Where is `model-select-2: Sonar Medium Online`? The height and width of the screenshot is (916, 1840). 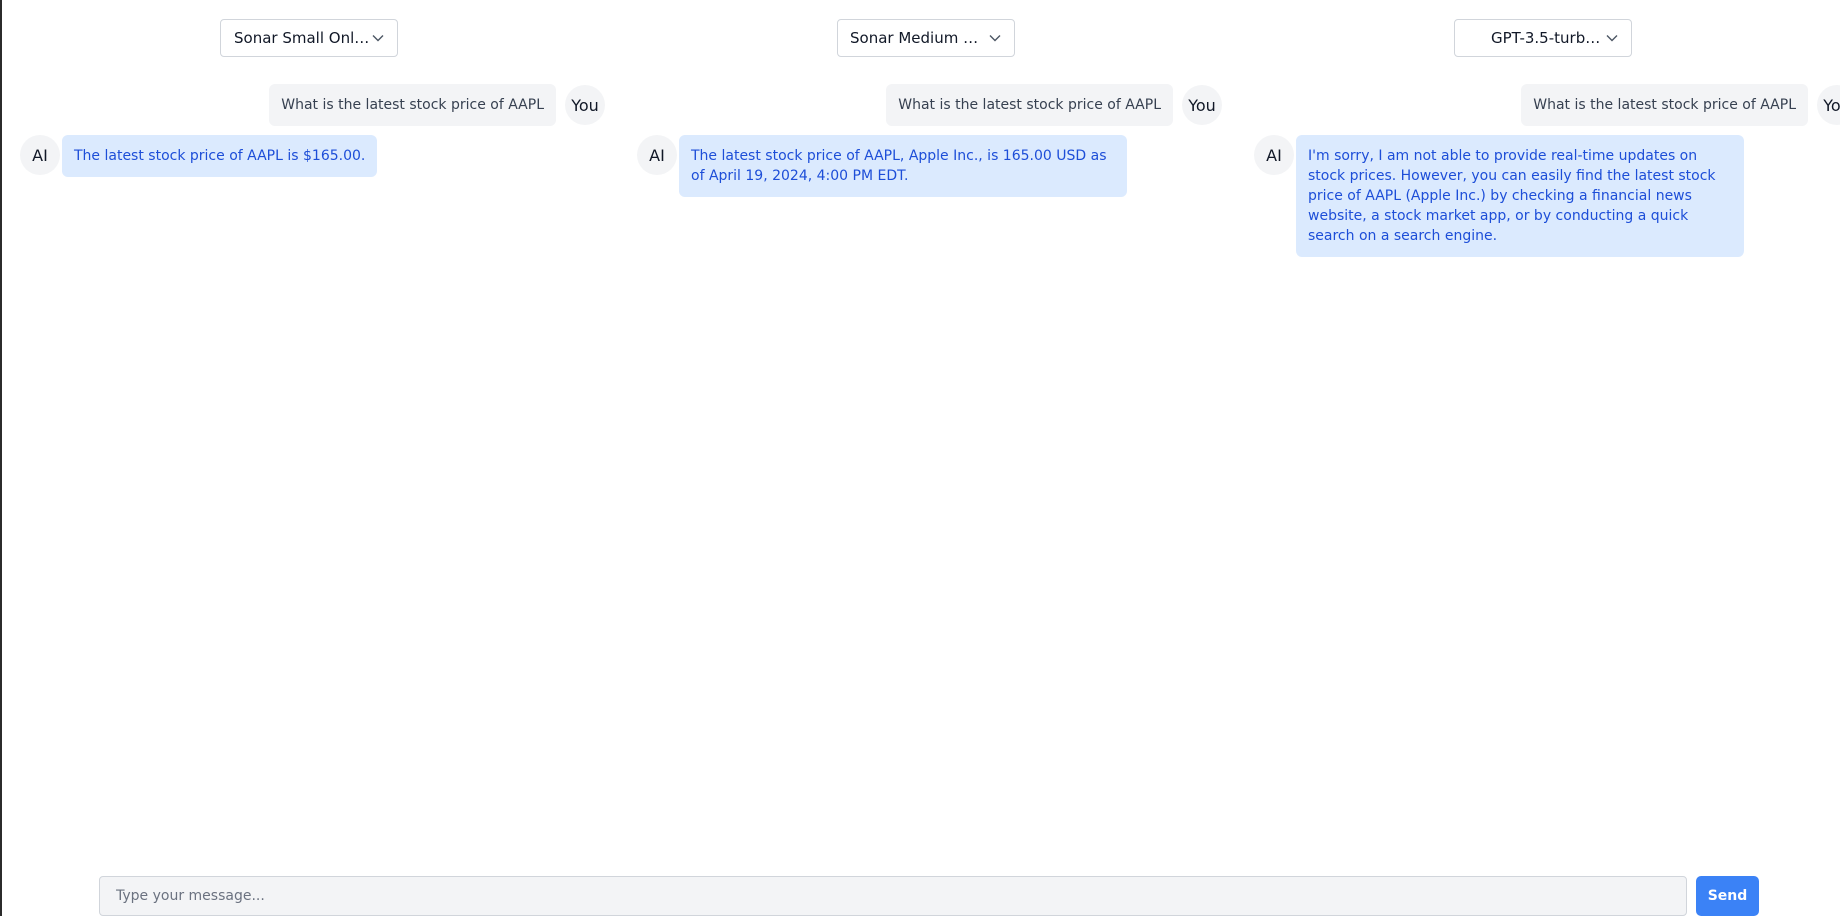
model-select-2: Sonar Medium Online is located at coordinates (926, 38).